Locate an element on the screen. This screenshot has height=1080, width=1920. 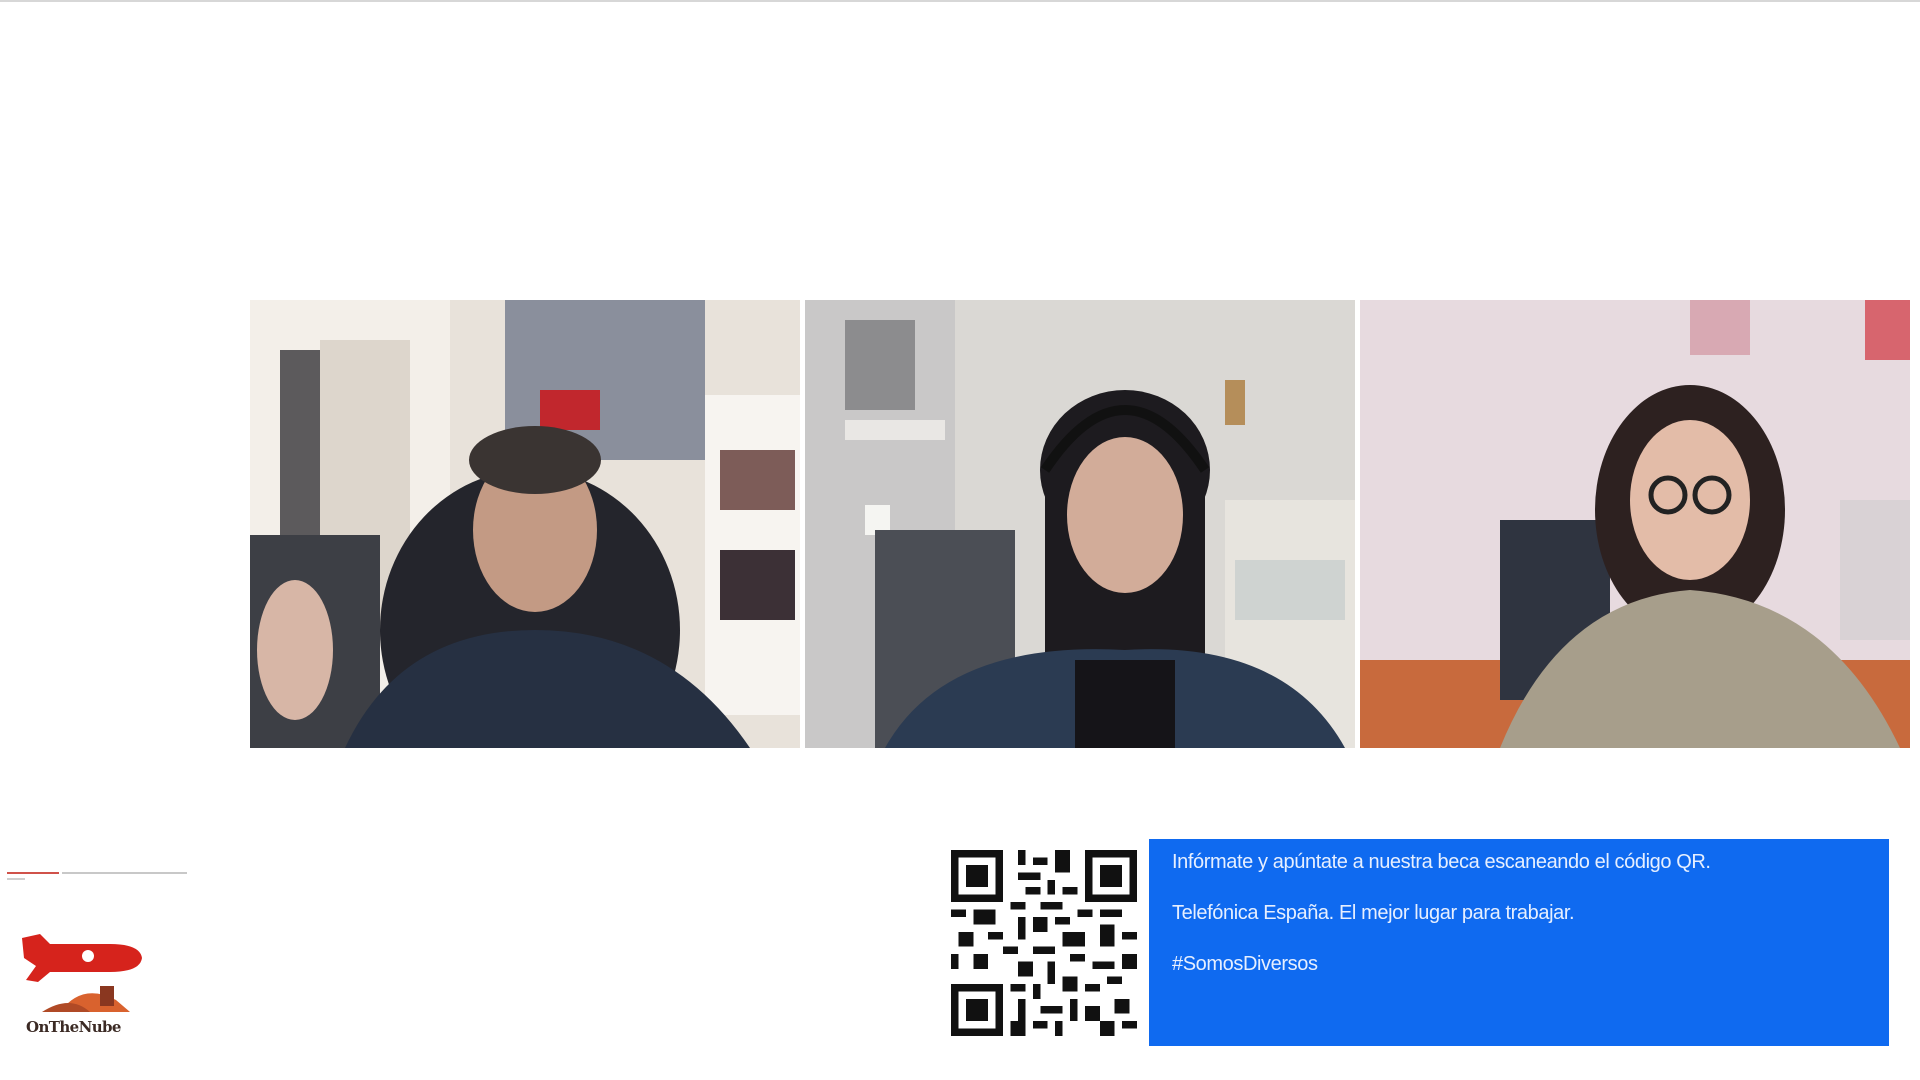
logo-text: OnTheNube is located at coordinates (73, 1027).